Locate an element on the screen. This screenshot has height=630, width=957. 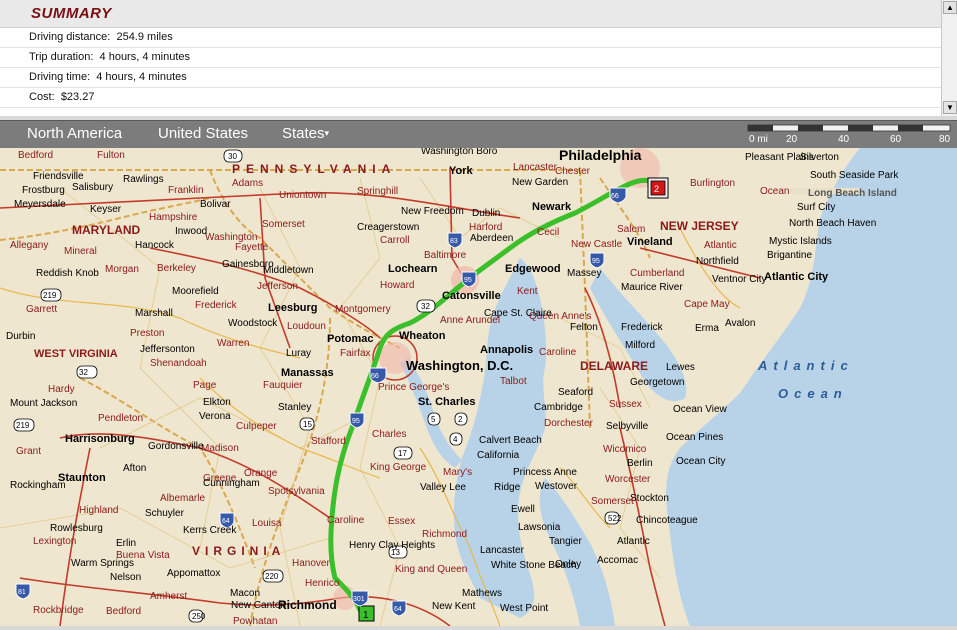
place-amherst: Nelson is located at coordinates (125, 577).